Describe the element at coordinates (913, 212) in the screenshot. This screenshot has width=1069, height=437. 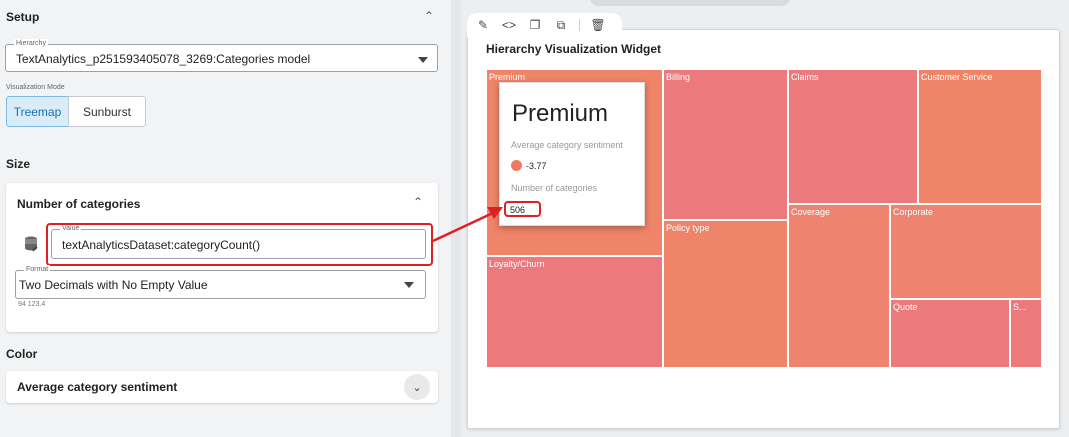
I see `tile-label: Corporate` at that location.